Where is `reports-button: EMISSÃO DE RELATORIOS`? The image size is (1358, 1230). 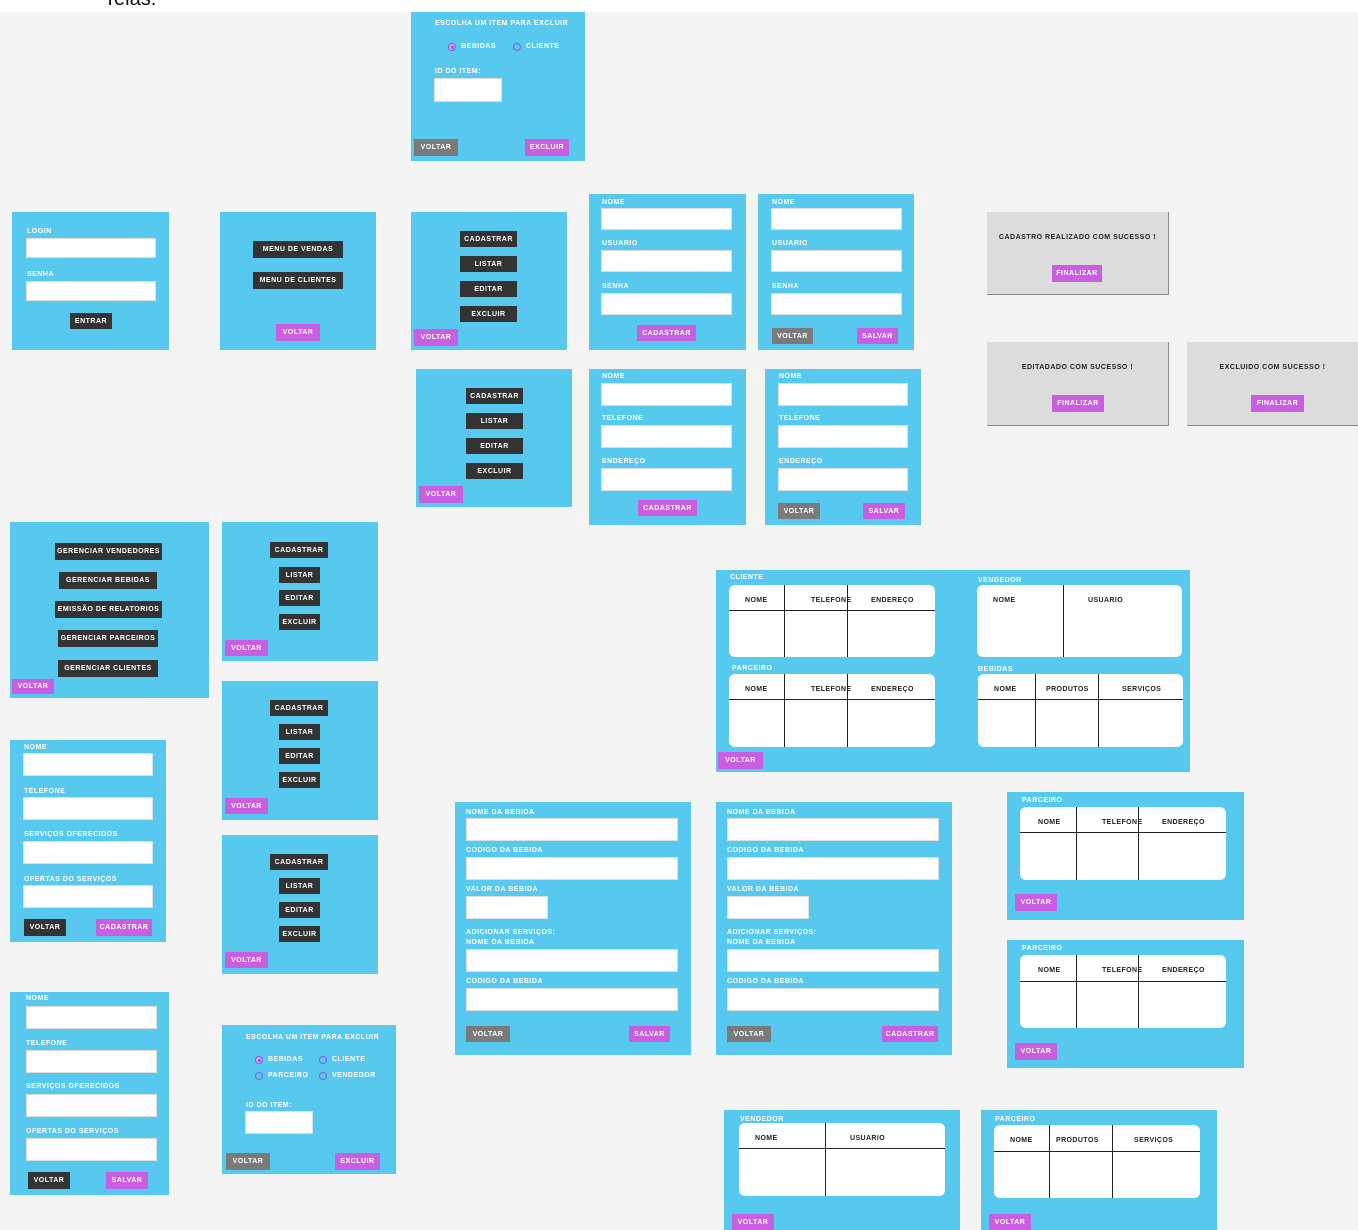 reports-button: EMISSÃO DE RELATORIOS is located at coordinates (108, 609).